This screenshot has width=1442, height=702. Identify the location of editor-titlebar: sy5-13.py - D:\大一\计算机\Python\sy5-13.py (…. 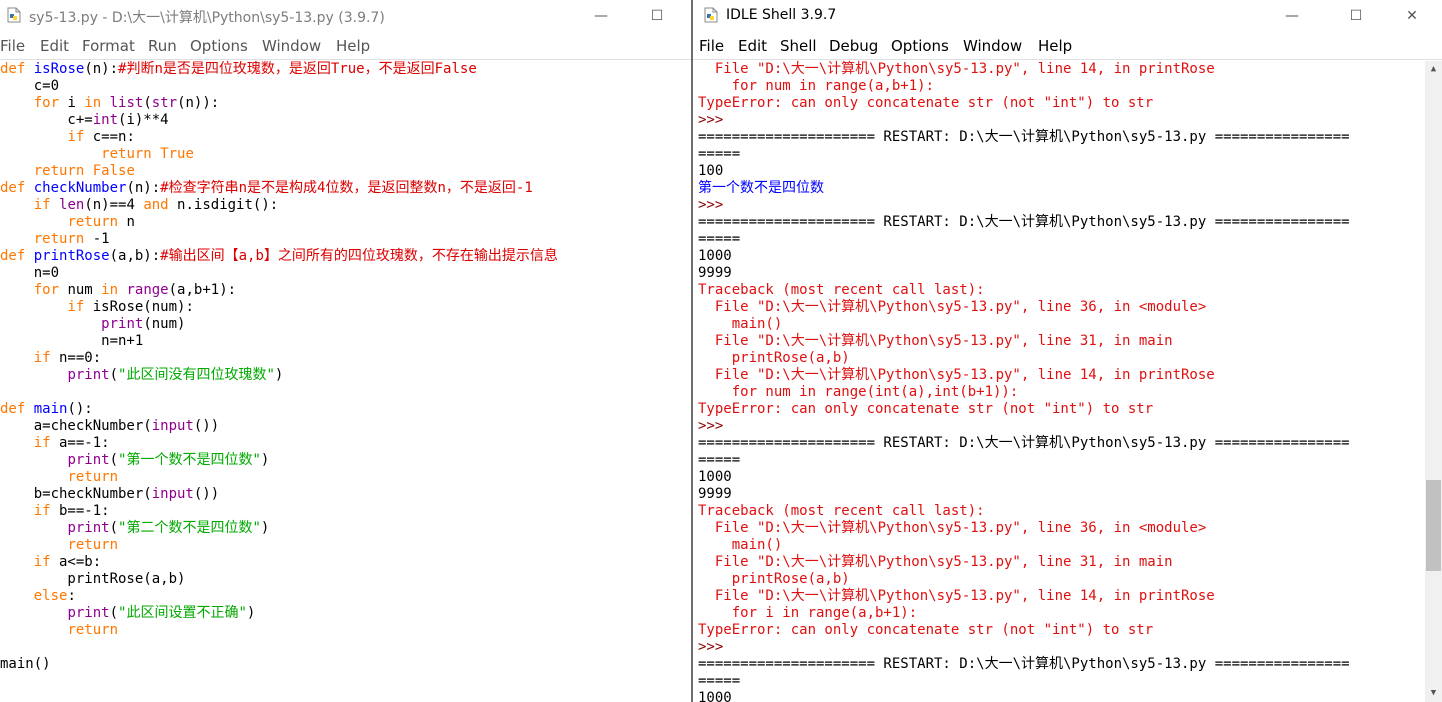
(345, 16).